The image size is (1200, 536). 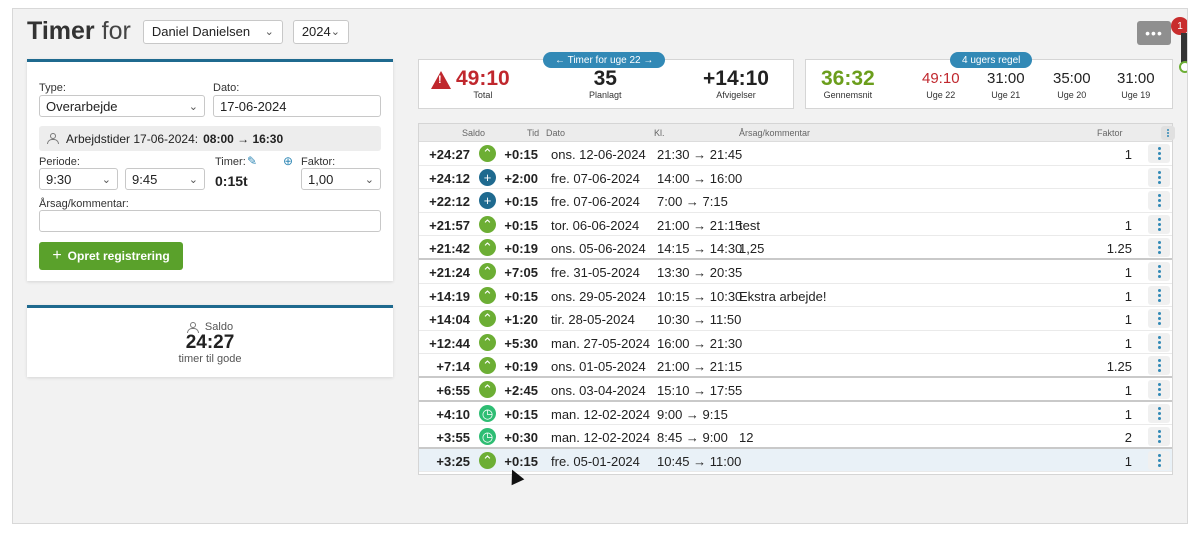 I want to click on four-week-rule-pill: 4 ugers regel, so click(x=991, y=60).